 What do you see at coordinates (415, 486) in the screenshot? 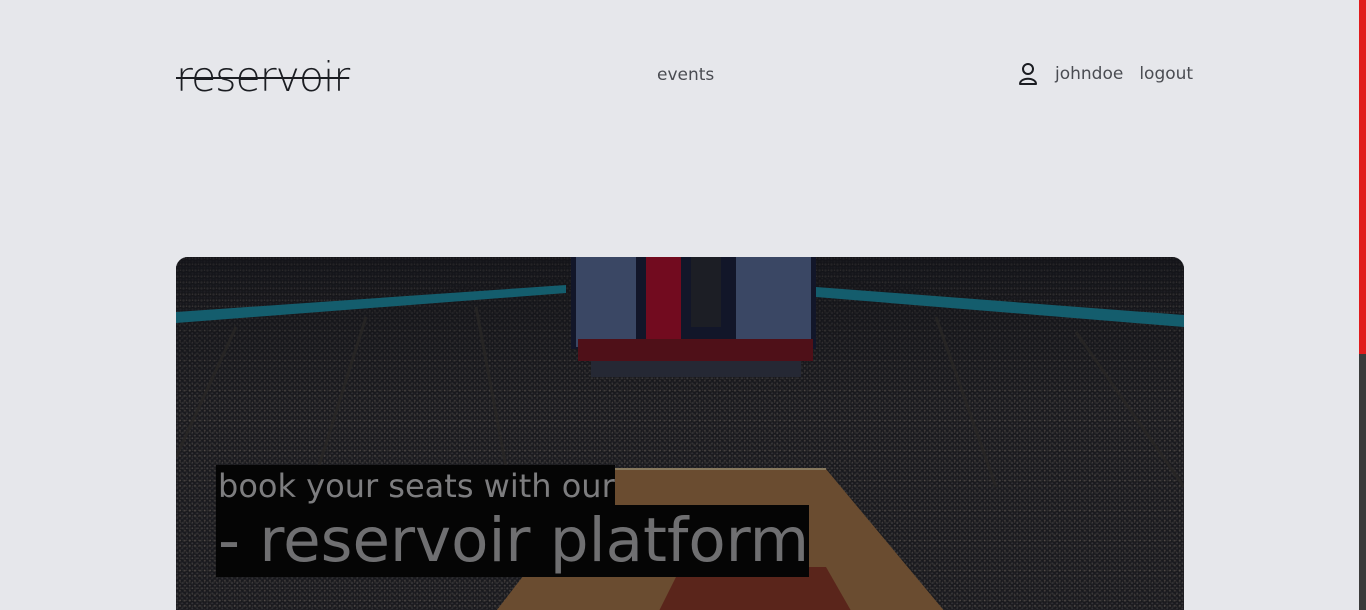
I see `hero-subtitle: book your seats with our` at bounding box center [415, 486].